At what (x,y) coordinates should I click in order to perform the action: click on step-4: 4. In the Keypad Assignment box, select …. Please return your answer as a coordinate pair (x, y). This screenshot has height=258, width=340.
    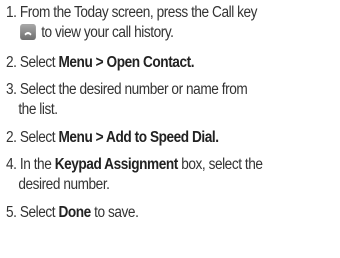
    Looking at the image, I should click on (169, 175).